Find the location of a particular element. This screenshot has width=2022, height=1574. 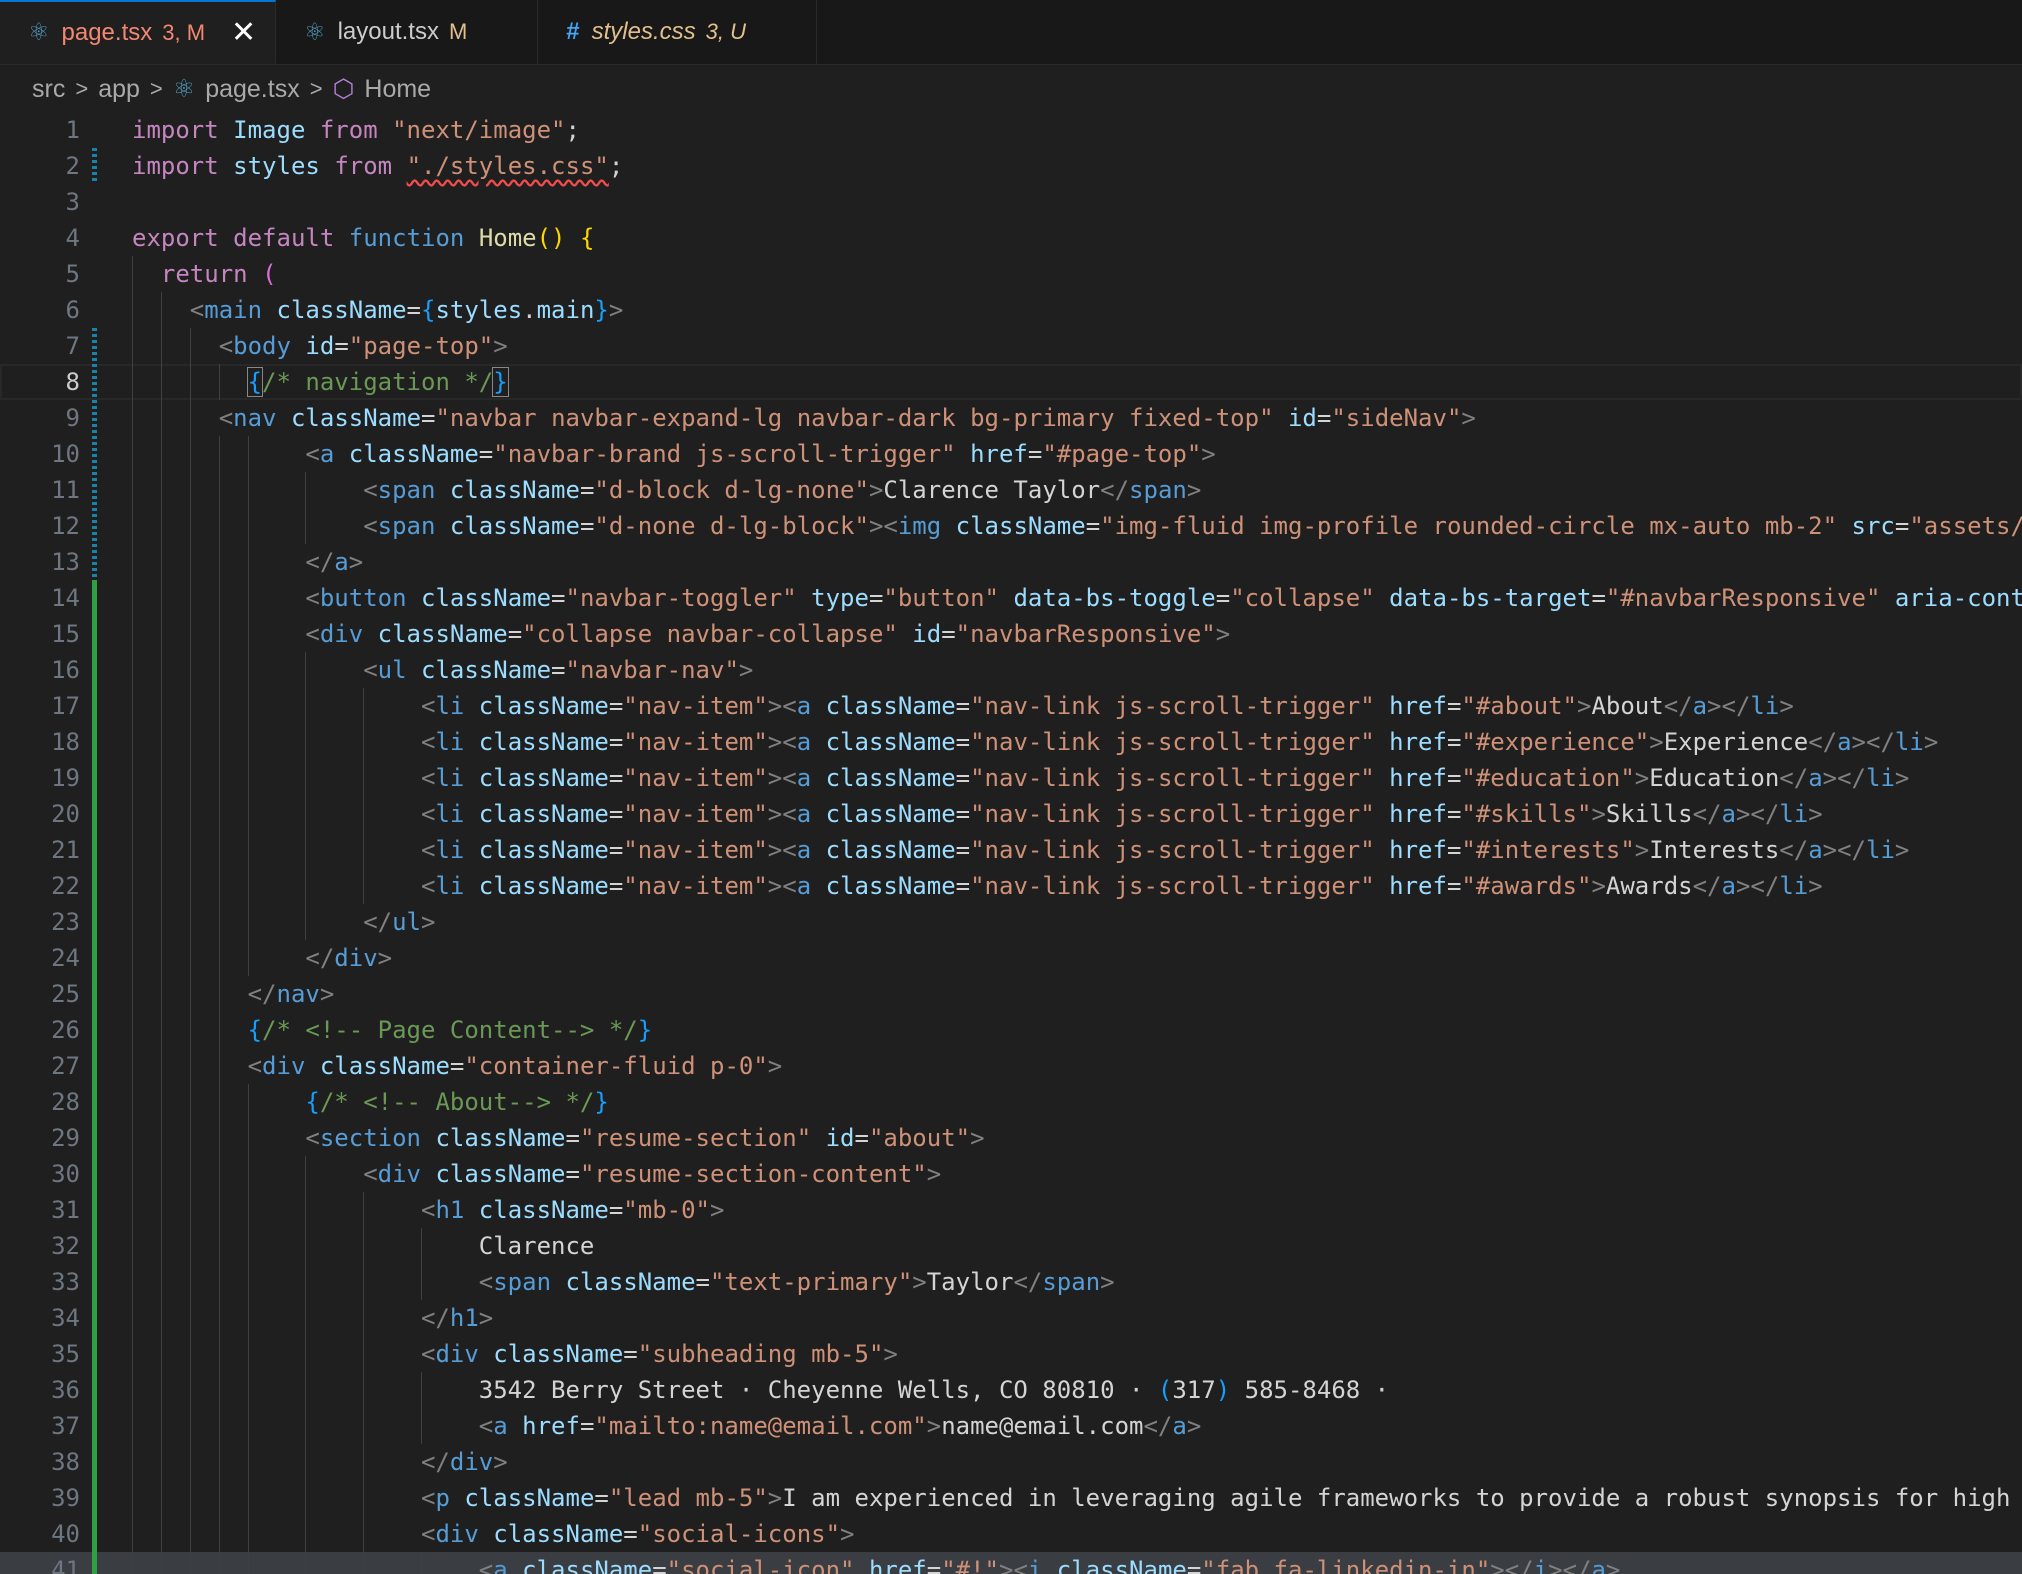

tab-layout-tsx: ⚛ layout.tsx M is located at coordinates (407, 32).